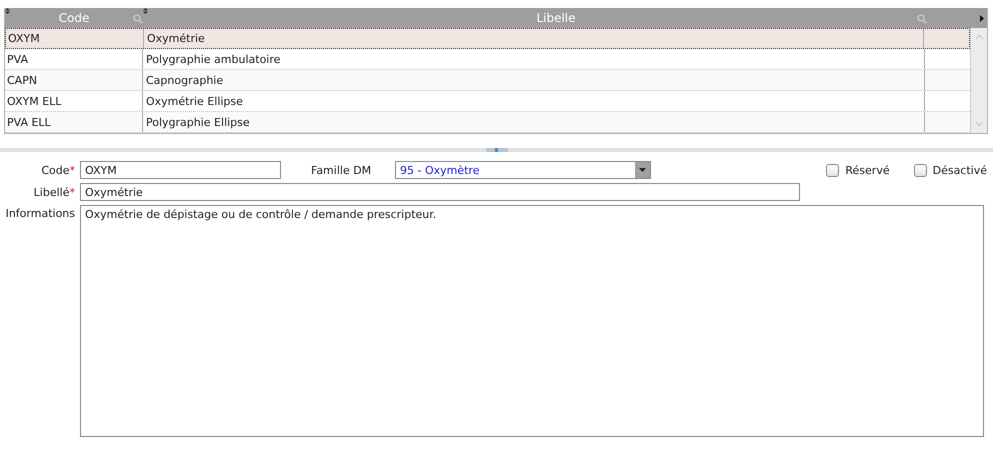  What do you see at coordinates (922, 19) in the screenshot?
I see `search-icon` at bounding box center [922, 19].